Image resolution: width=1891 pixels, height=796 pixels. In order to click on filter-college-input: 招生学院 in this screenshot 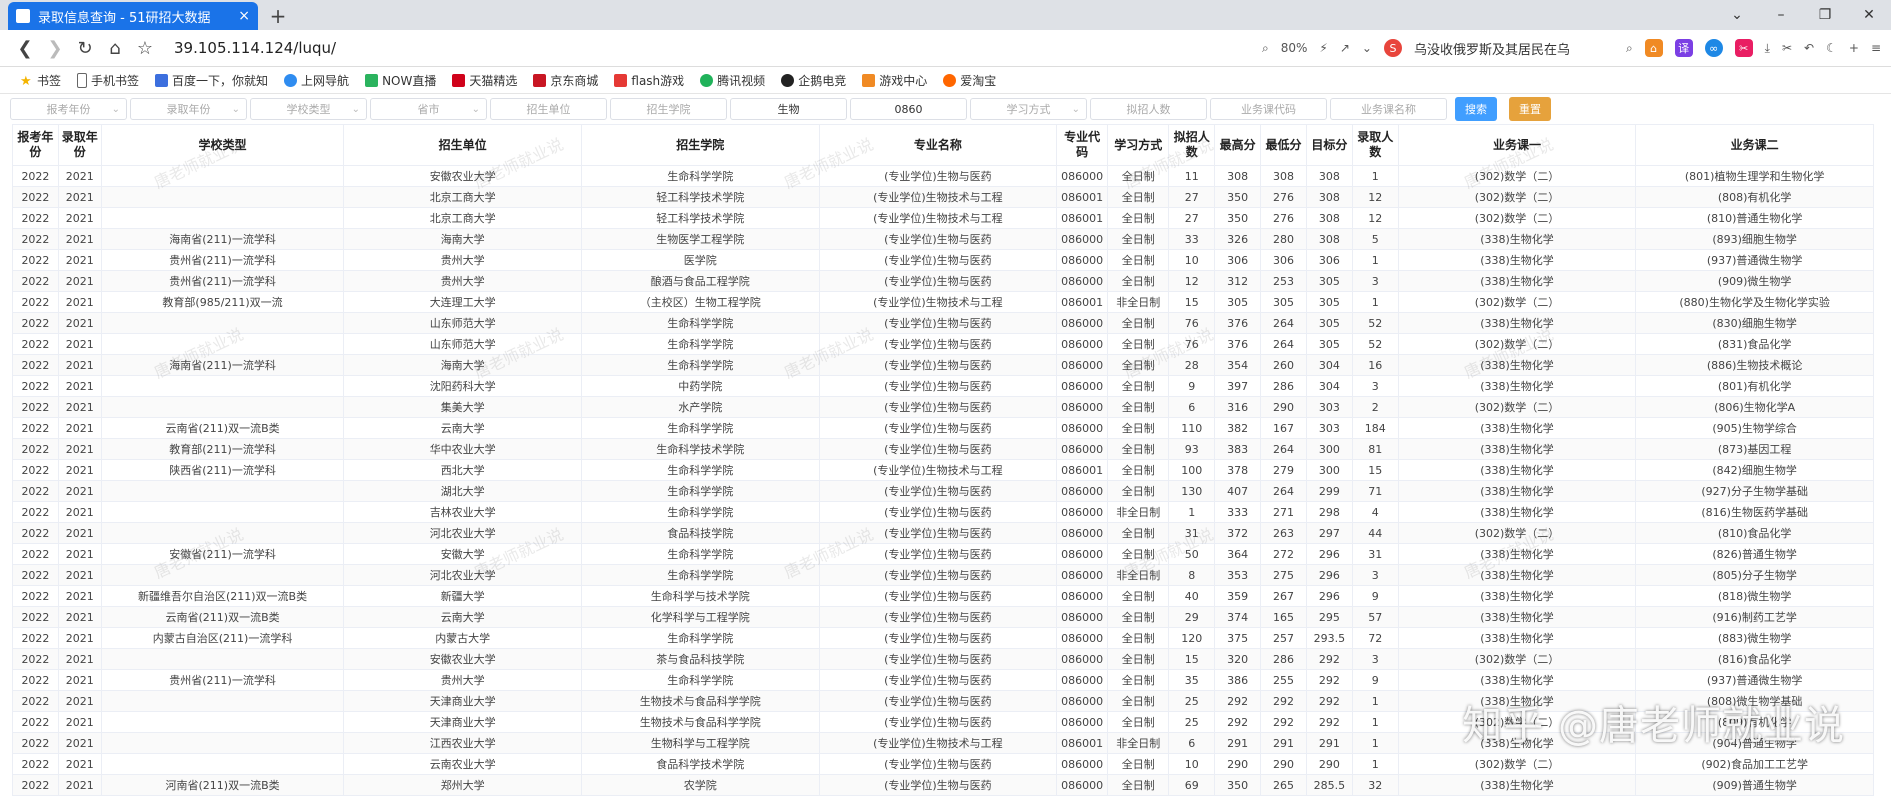, I will do `click(668, 109)`.